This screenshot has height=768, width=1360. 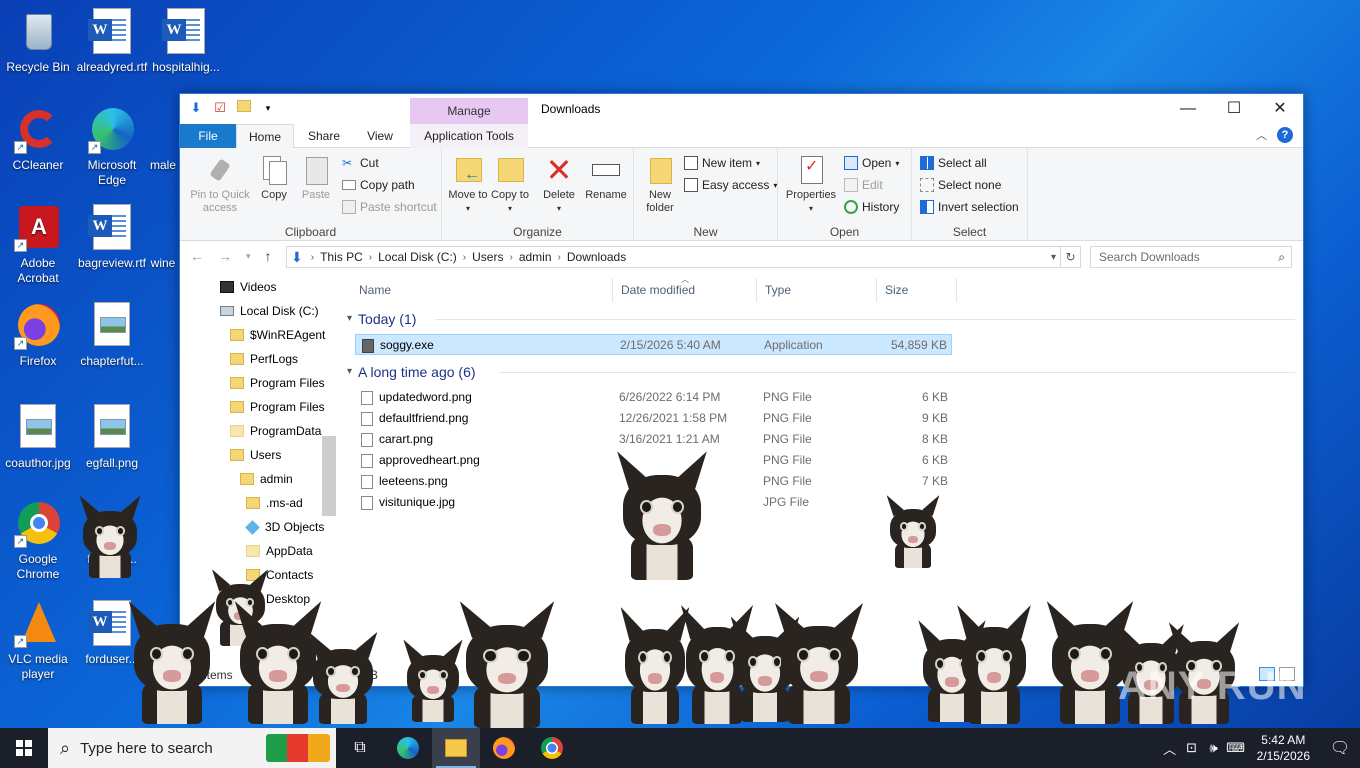 What do you see at coordinates (274, 503) in the screenshot?
I see `nav-item-ms-ad: .ms-ad` at bounding box center [274, 503].